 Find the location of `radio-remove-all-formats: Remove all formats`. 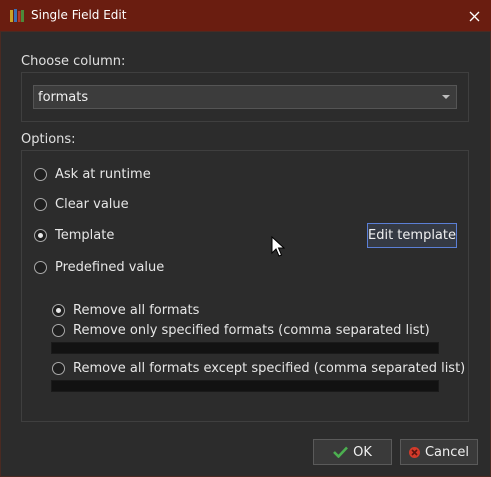

radio-remove-all-formats: Remove all formats is located at coordinates (125, 310).